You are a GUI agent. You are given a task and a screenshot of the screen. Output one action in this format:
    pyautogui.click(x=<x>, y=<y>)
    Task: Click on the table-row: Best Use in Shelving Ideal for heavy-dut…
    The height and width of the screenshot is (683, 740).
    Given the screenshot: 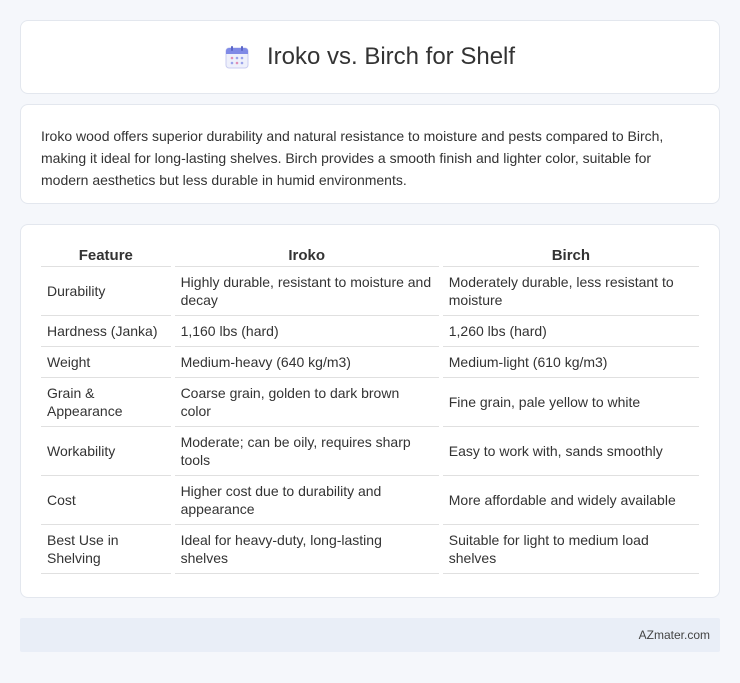 What is the action you would take?
    pyautogui.click(x=370, y=549)
    